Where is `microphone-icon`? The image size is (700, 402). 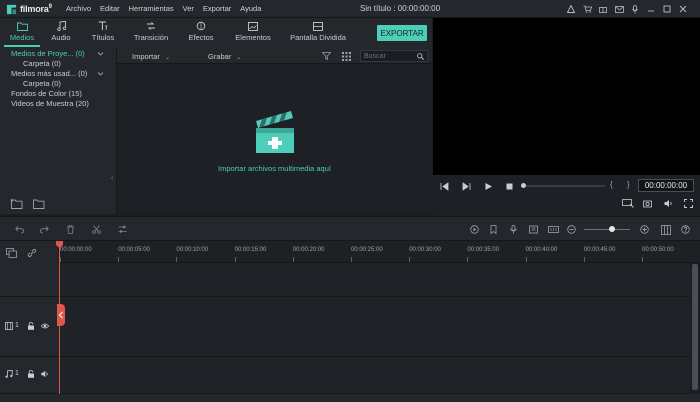
microphone-icon is located at coordinates (635, 9).